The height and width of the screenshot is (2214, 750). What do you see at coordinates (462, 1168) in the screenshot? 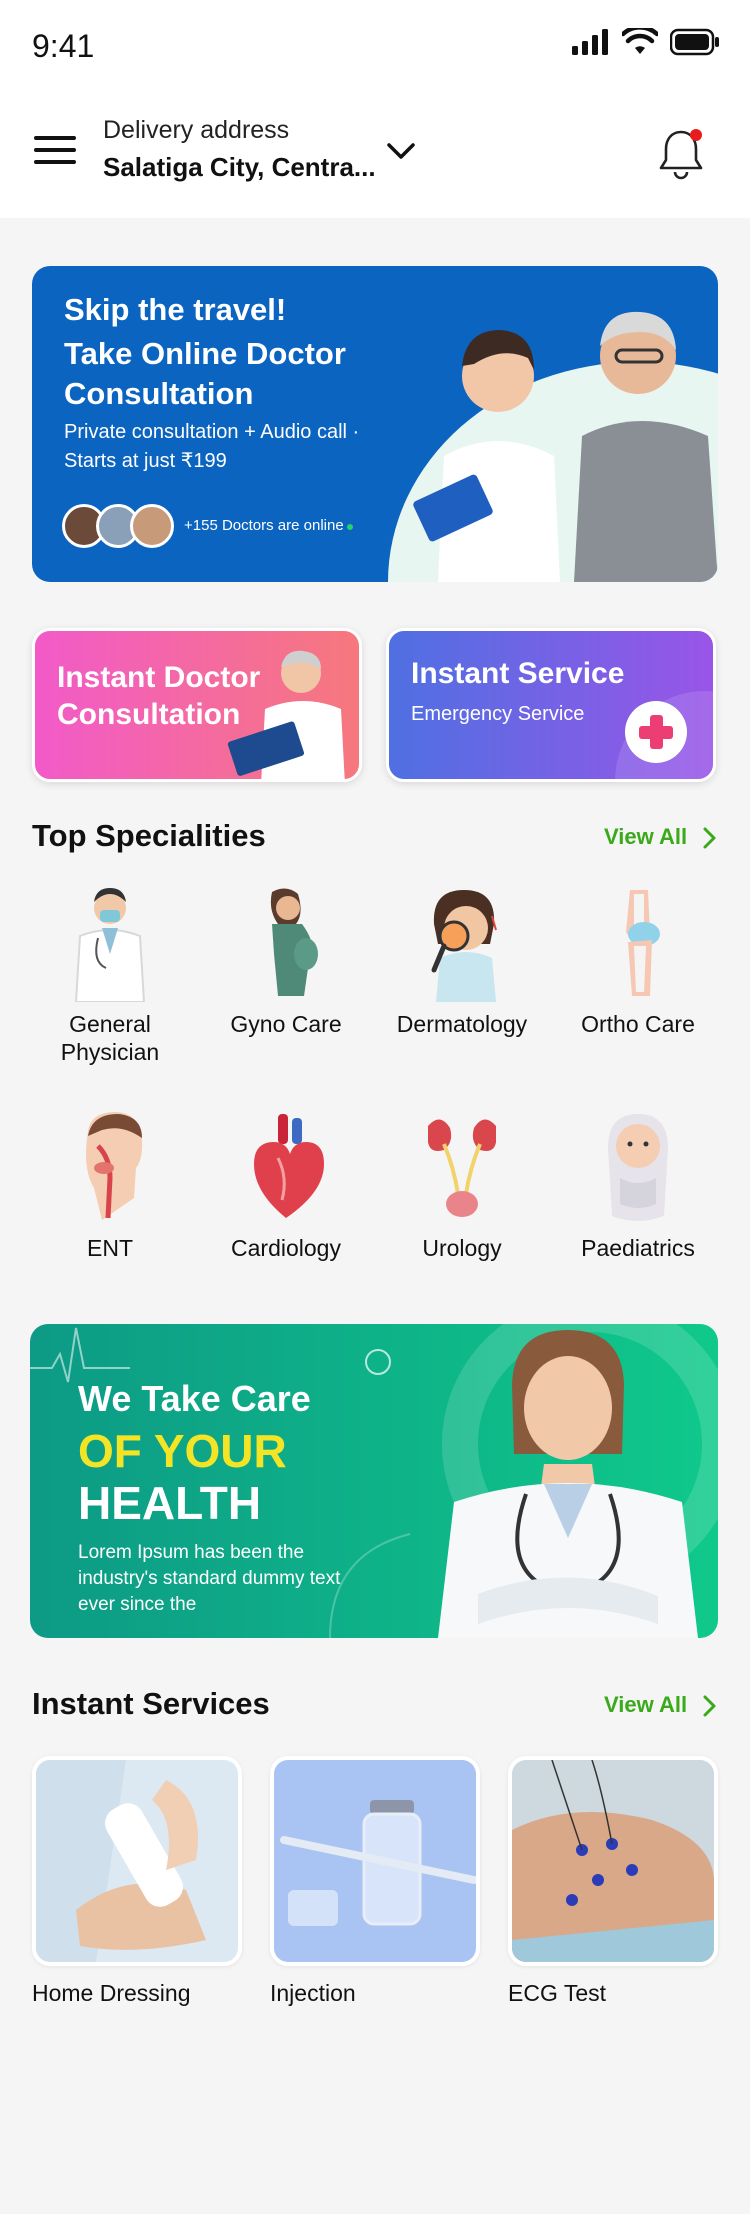
I see `kidneys-icon` at bounding box center [462, 1168].